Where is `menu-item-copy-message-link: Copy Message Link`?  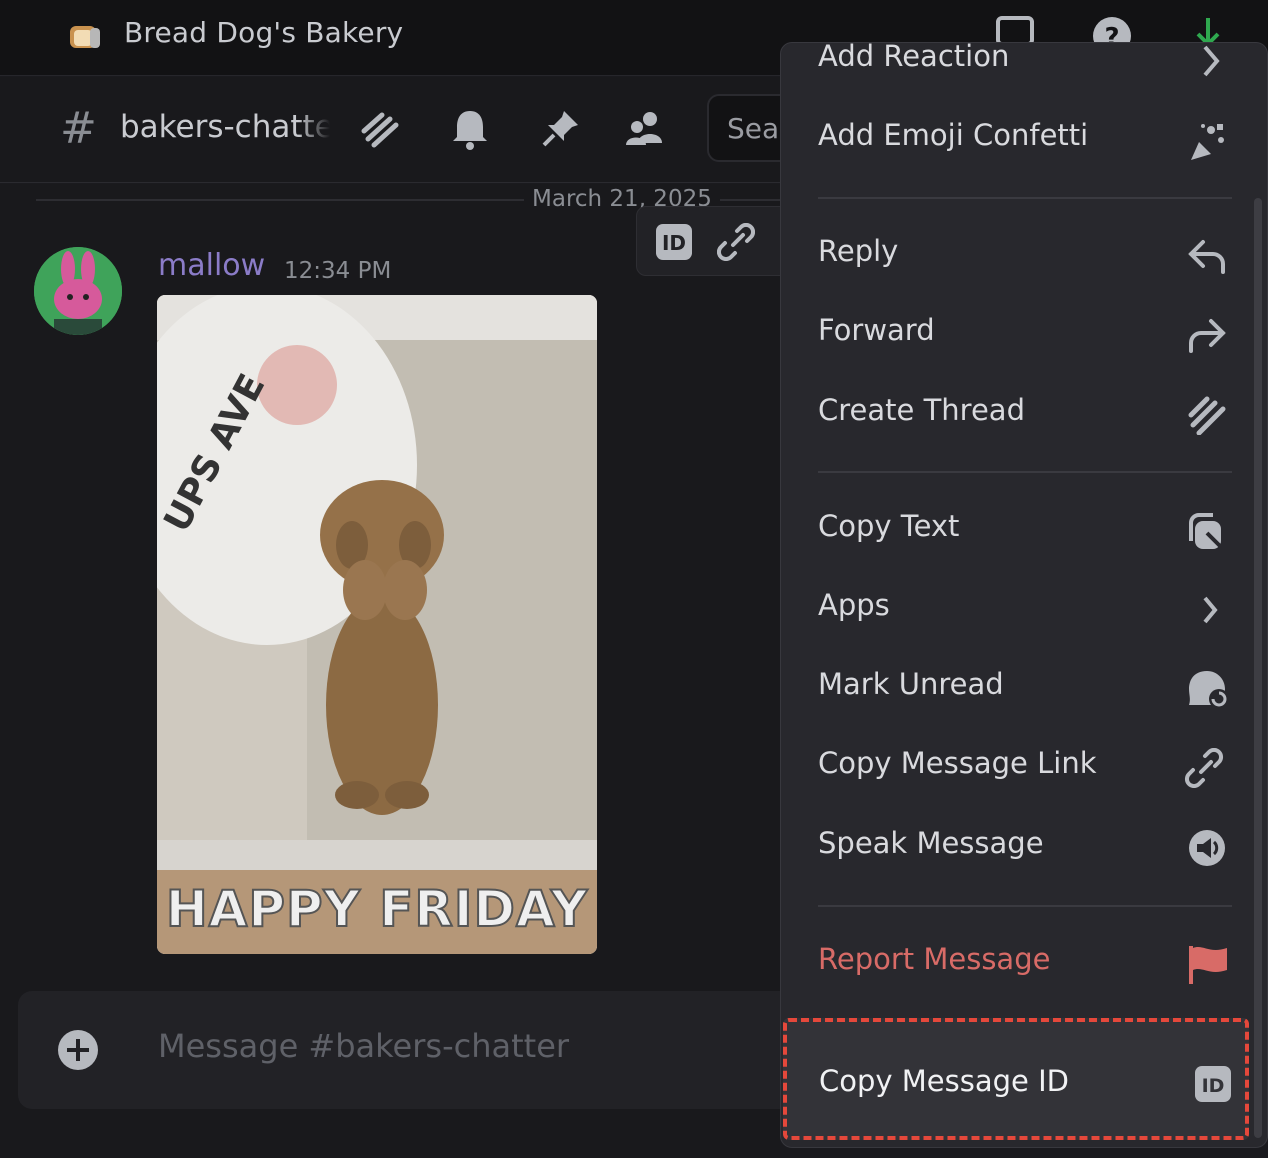
menu-item-copy-message-link: Copy Message Link is located at coordinates (1016, 768).